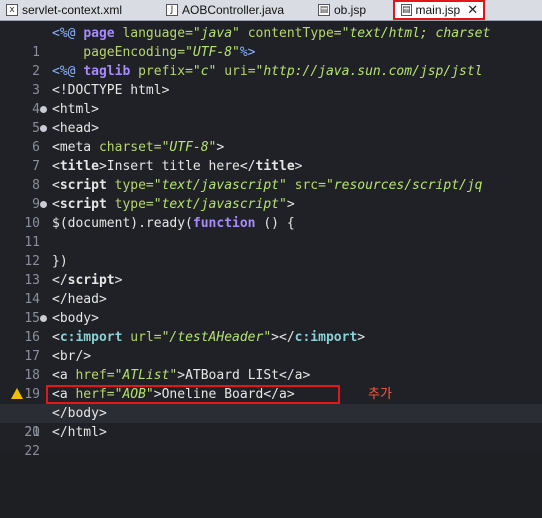 The height and width of the screenshot is (518, 542). Describe the element at coordinates (271, 175) in the screenshot. I see `code-line: 8 <title>Insert title here</title>` at that location.